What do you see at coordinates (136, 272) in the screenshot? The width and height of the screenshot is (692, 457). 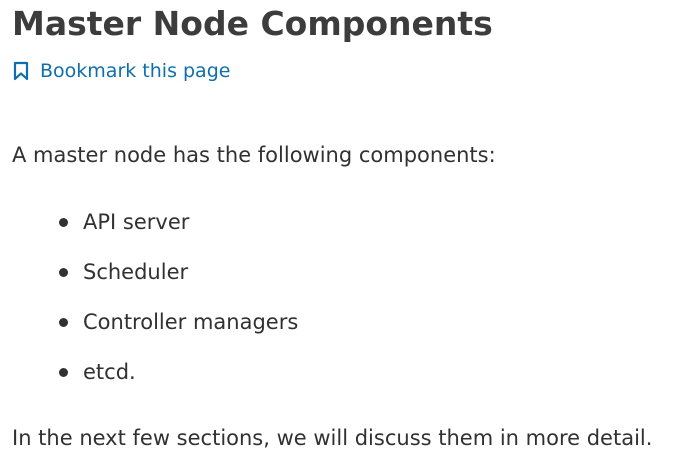 I see `list-item-label: Scheduler` at bounding box center [136, 272].